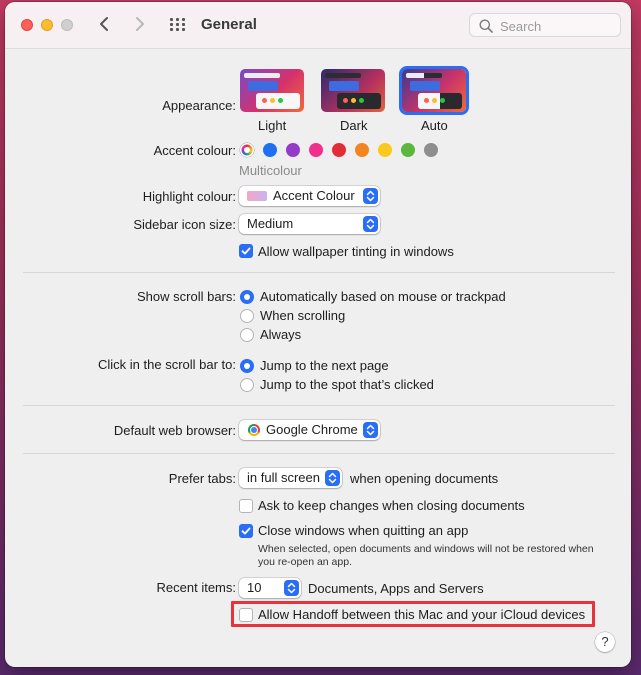  What do you see at coordinates (174, 430) in the screenshot?
I see `default-browser-label: Default web browser:` at bounding box center [174, 430].